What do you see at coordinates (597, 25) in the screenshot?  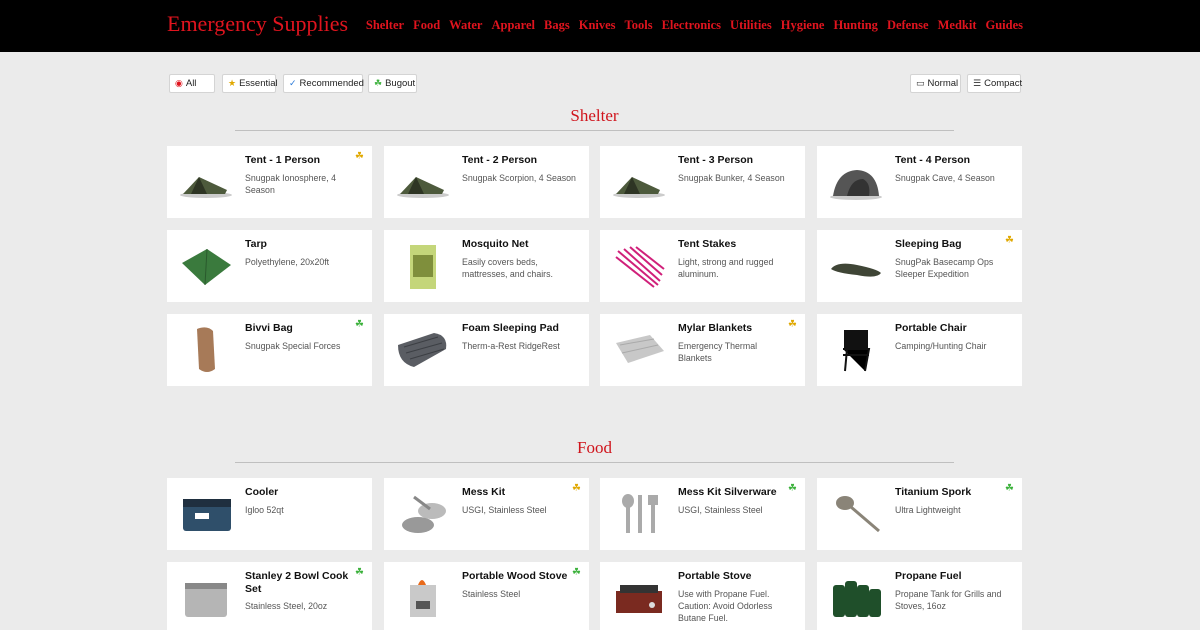 I see `nav-link-knives: Knives` at bounding box center [597, 25].